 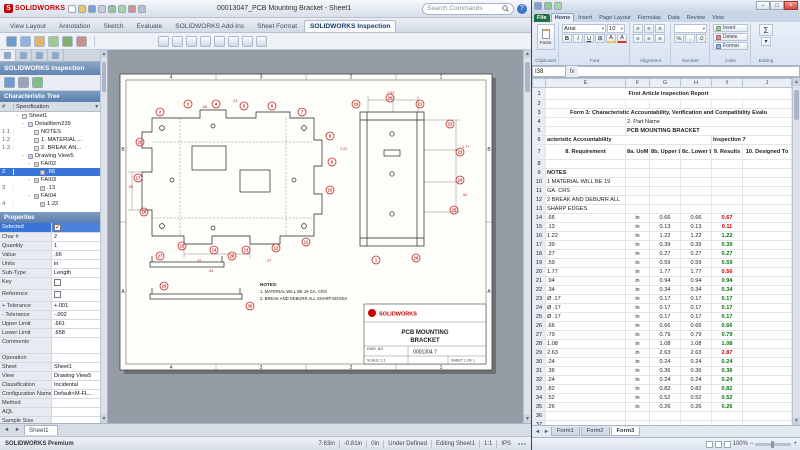 What do you see at coordinates (665, 380) in the screenshot?
I see `cell-upper-limit: 0.24` at bounding box center [665, 380].